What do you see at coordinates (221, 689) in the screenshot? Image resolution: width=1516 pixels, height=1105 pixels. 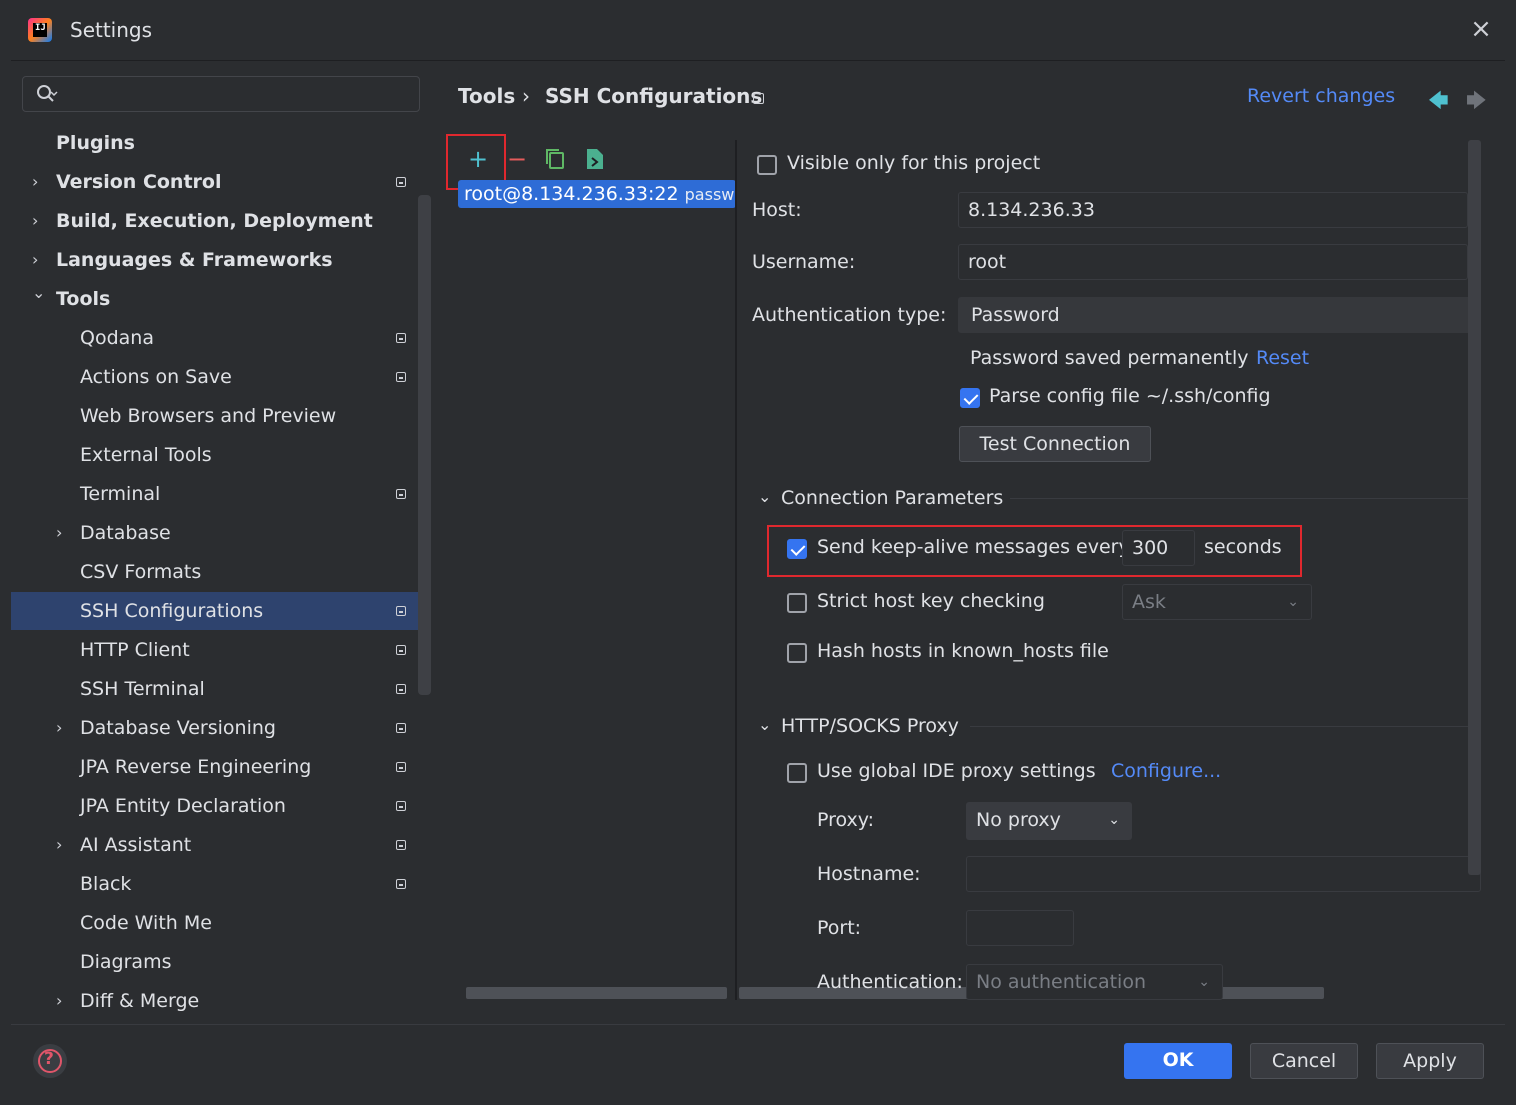 I see `sidebar-item-ssh-terminal: SSH Terminal` at bounding box center [221, 689].